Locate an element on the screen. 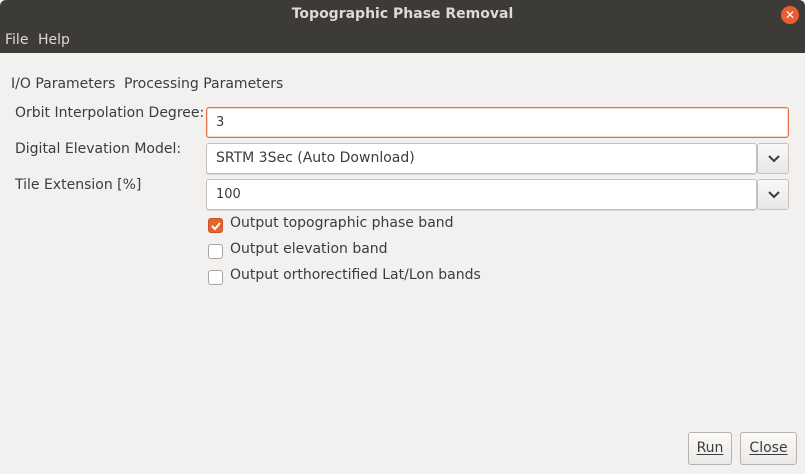 This screenshot has height=474, width=805. window-close-button: ✕ is located at coordinates (790, 15).